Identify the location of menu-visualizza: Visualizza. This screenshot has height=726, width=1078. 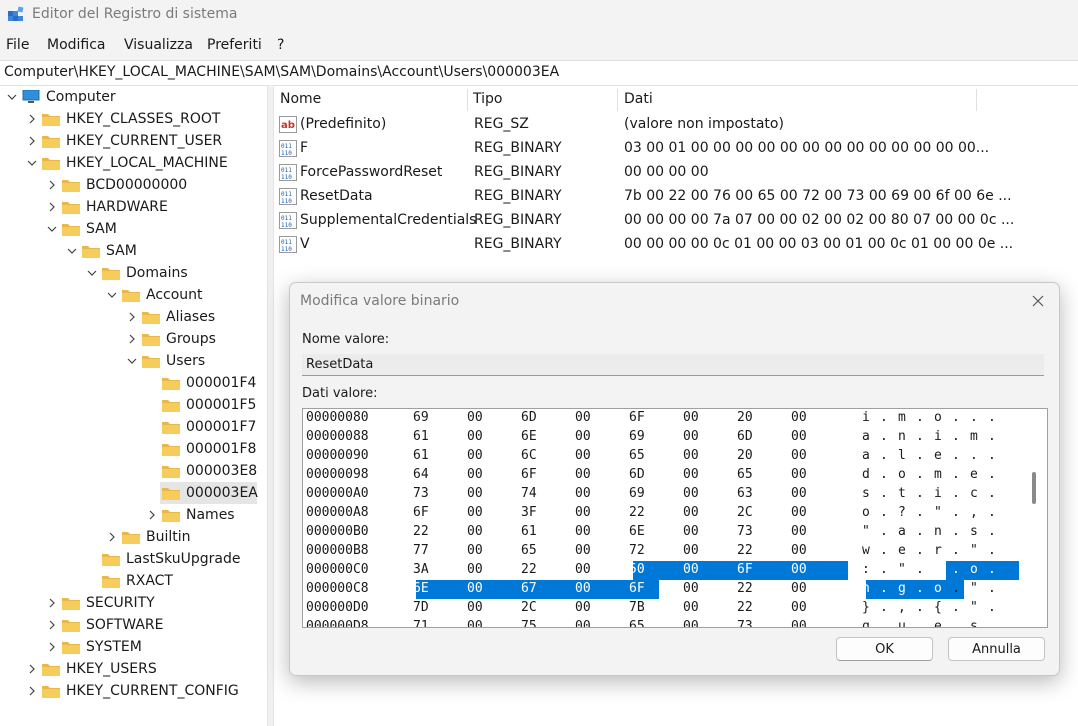
(158, 45).